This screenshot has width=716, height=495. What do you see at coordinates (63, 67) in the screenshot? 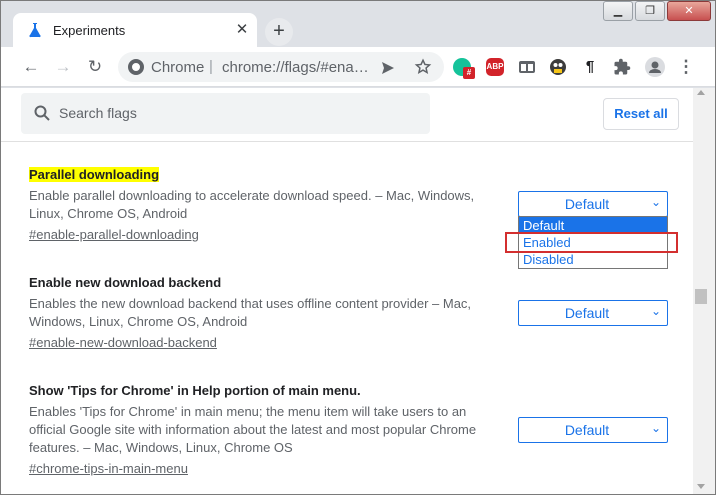
I see `forward-button: →` at bounding box center [63, 67].